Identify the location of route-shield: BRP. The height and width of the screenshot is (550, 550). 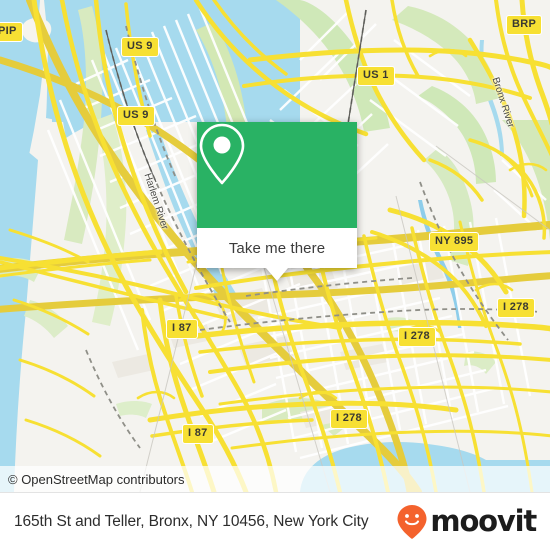
(524, 25).